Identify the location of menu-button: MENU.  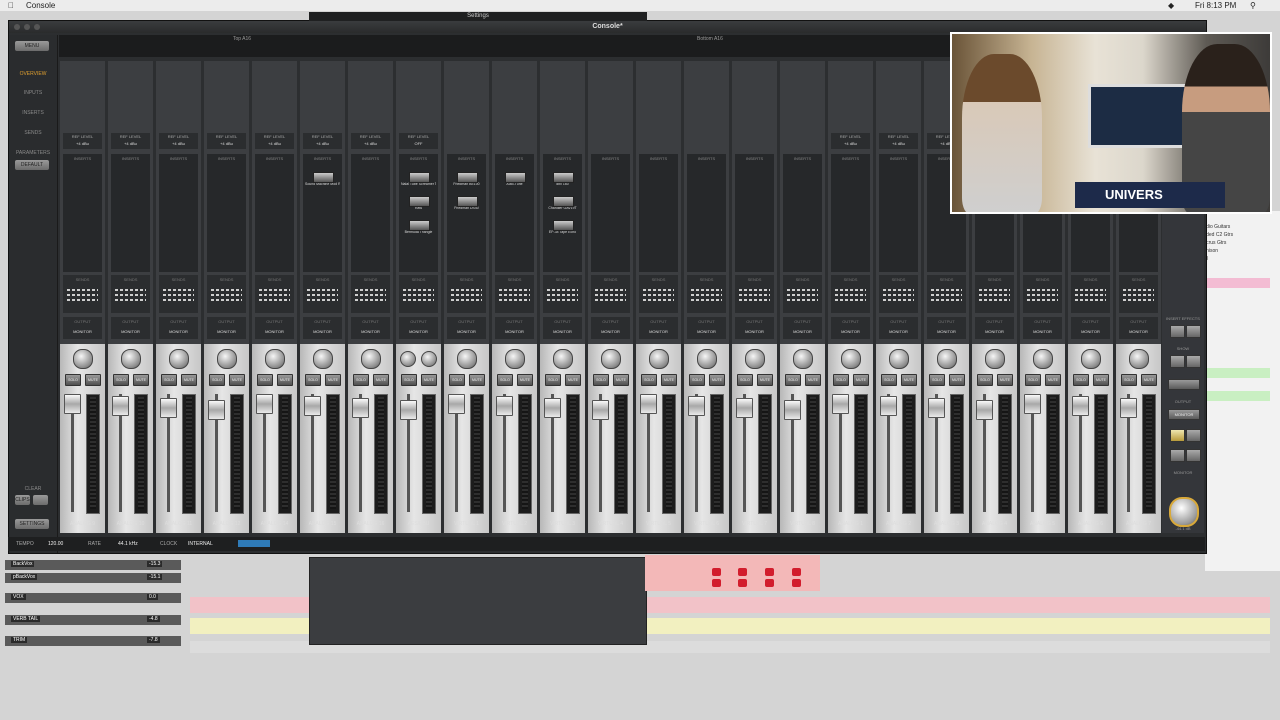
(32, 46).